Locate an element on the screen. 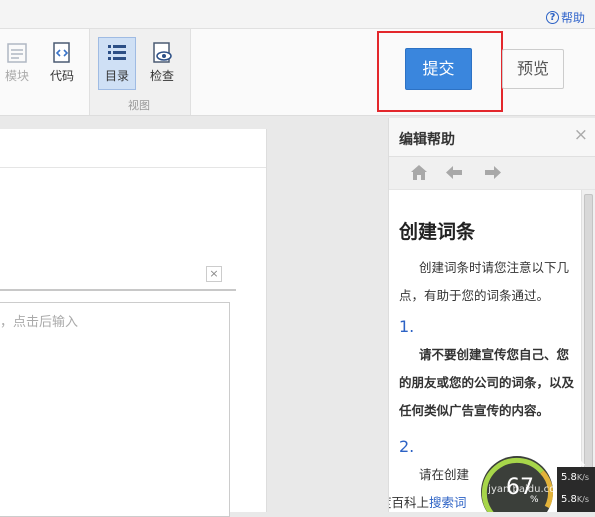  watermark-url: jyan.baidu.com is located at coordinates (526, 489).